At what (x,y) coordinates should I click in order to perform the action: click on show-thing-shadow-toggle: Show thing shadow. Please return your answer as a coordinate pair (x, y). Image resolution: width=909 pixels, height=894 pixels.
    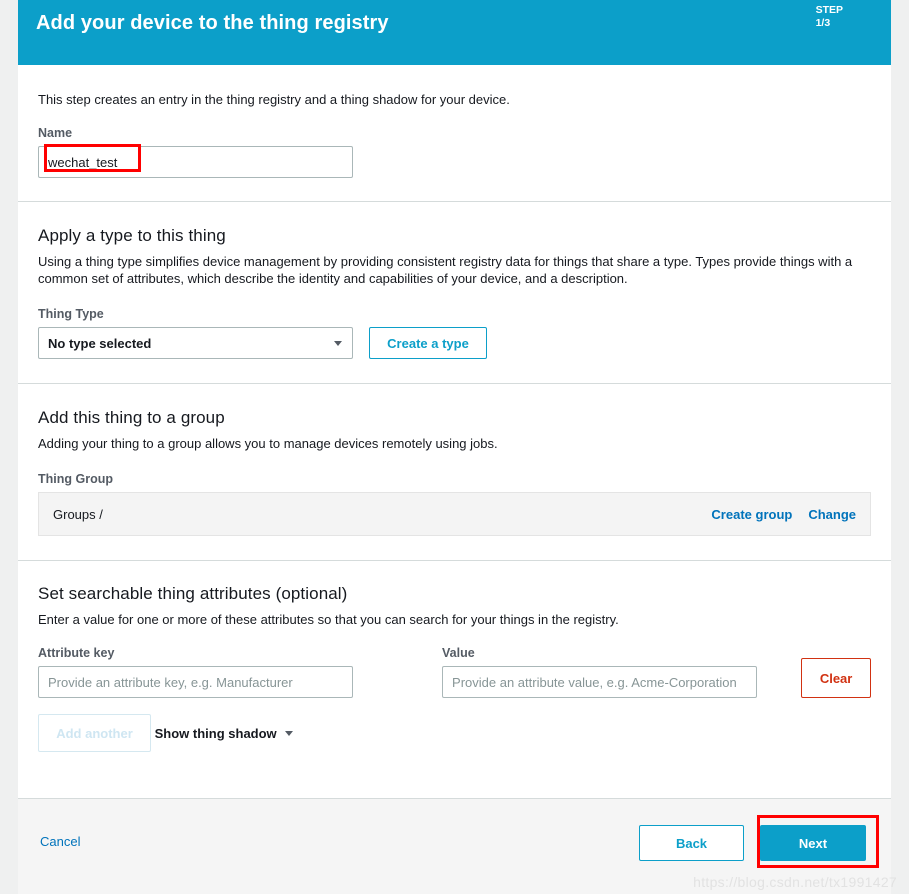
    Looking at the image, I should click on (224, 733).